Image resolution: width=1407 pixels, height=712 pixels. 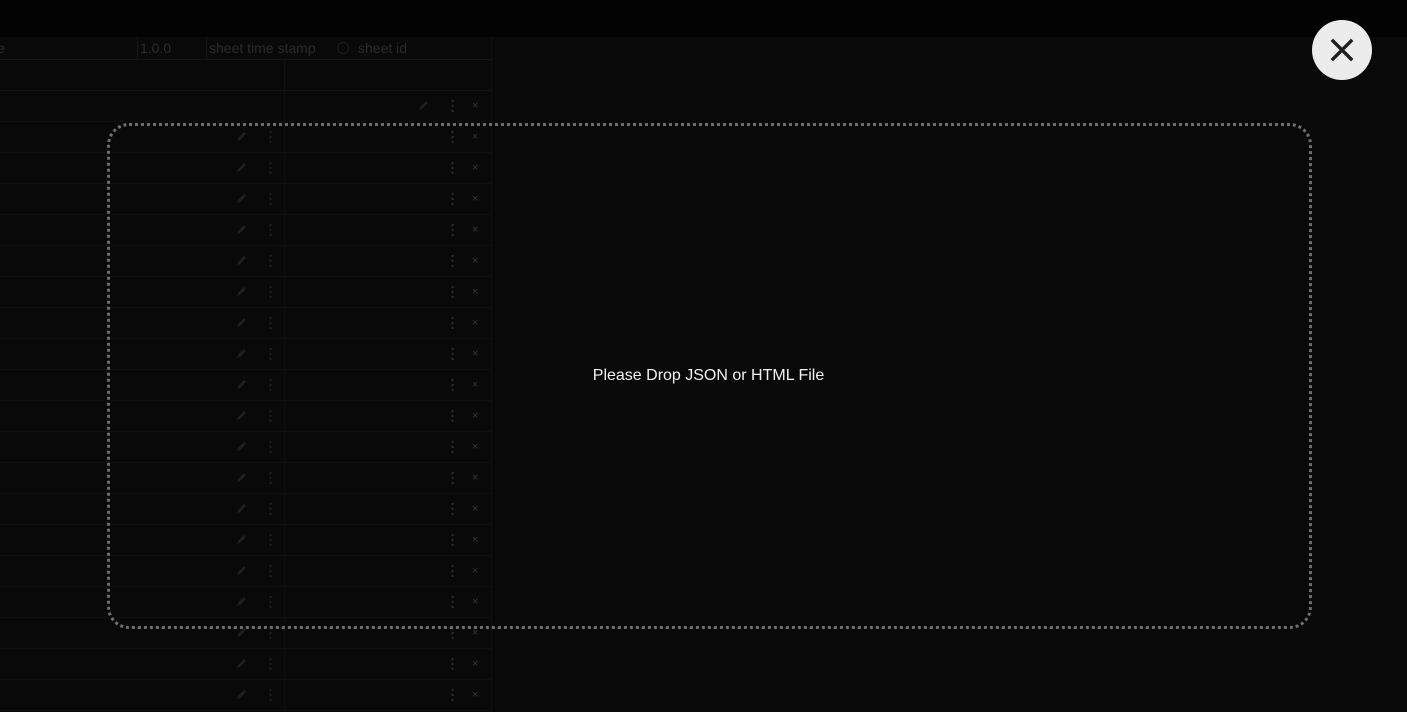 I want to click on close-button, so click(x=1342, y=50).